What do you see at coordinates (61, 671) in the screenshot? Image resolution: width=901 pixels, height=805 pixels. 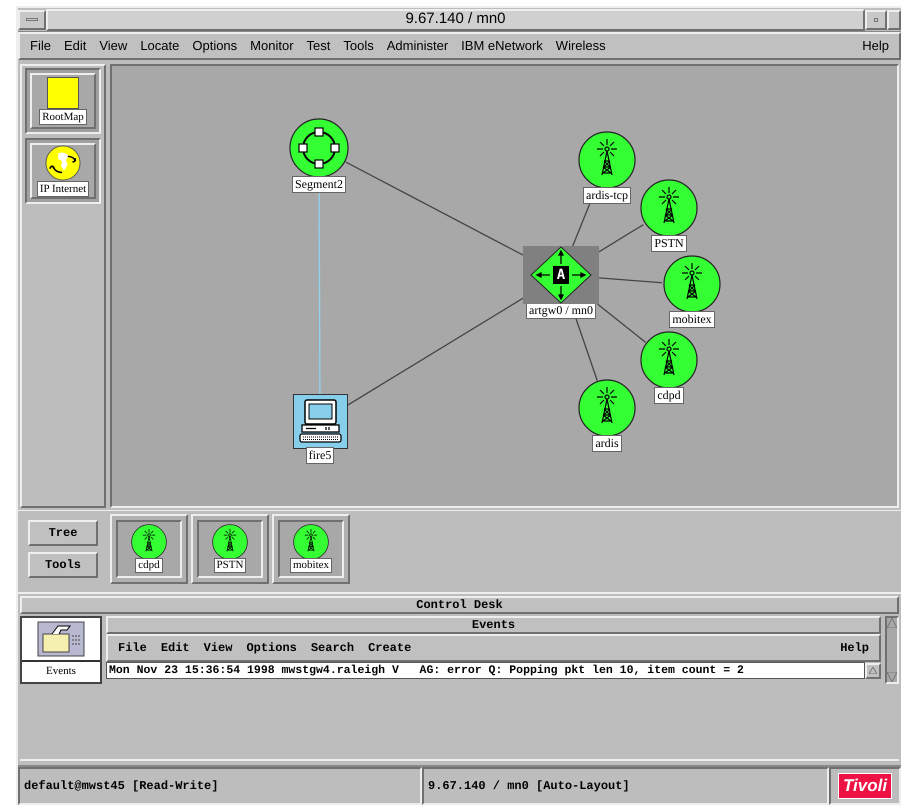 I see `launcher-label: Events` at bounding box center [61, 671].